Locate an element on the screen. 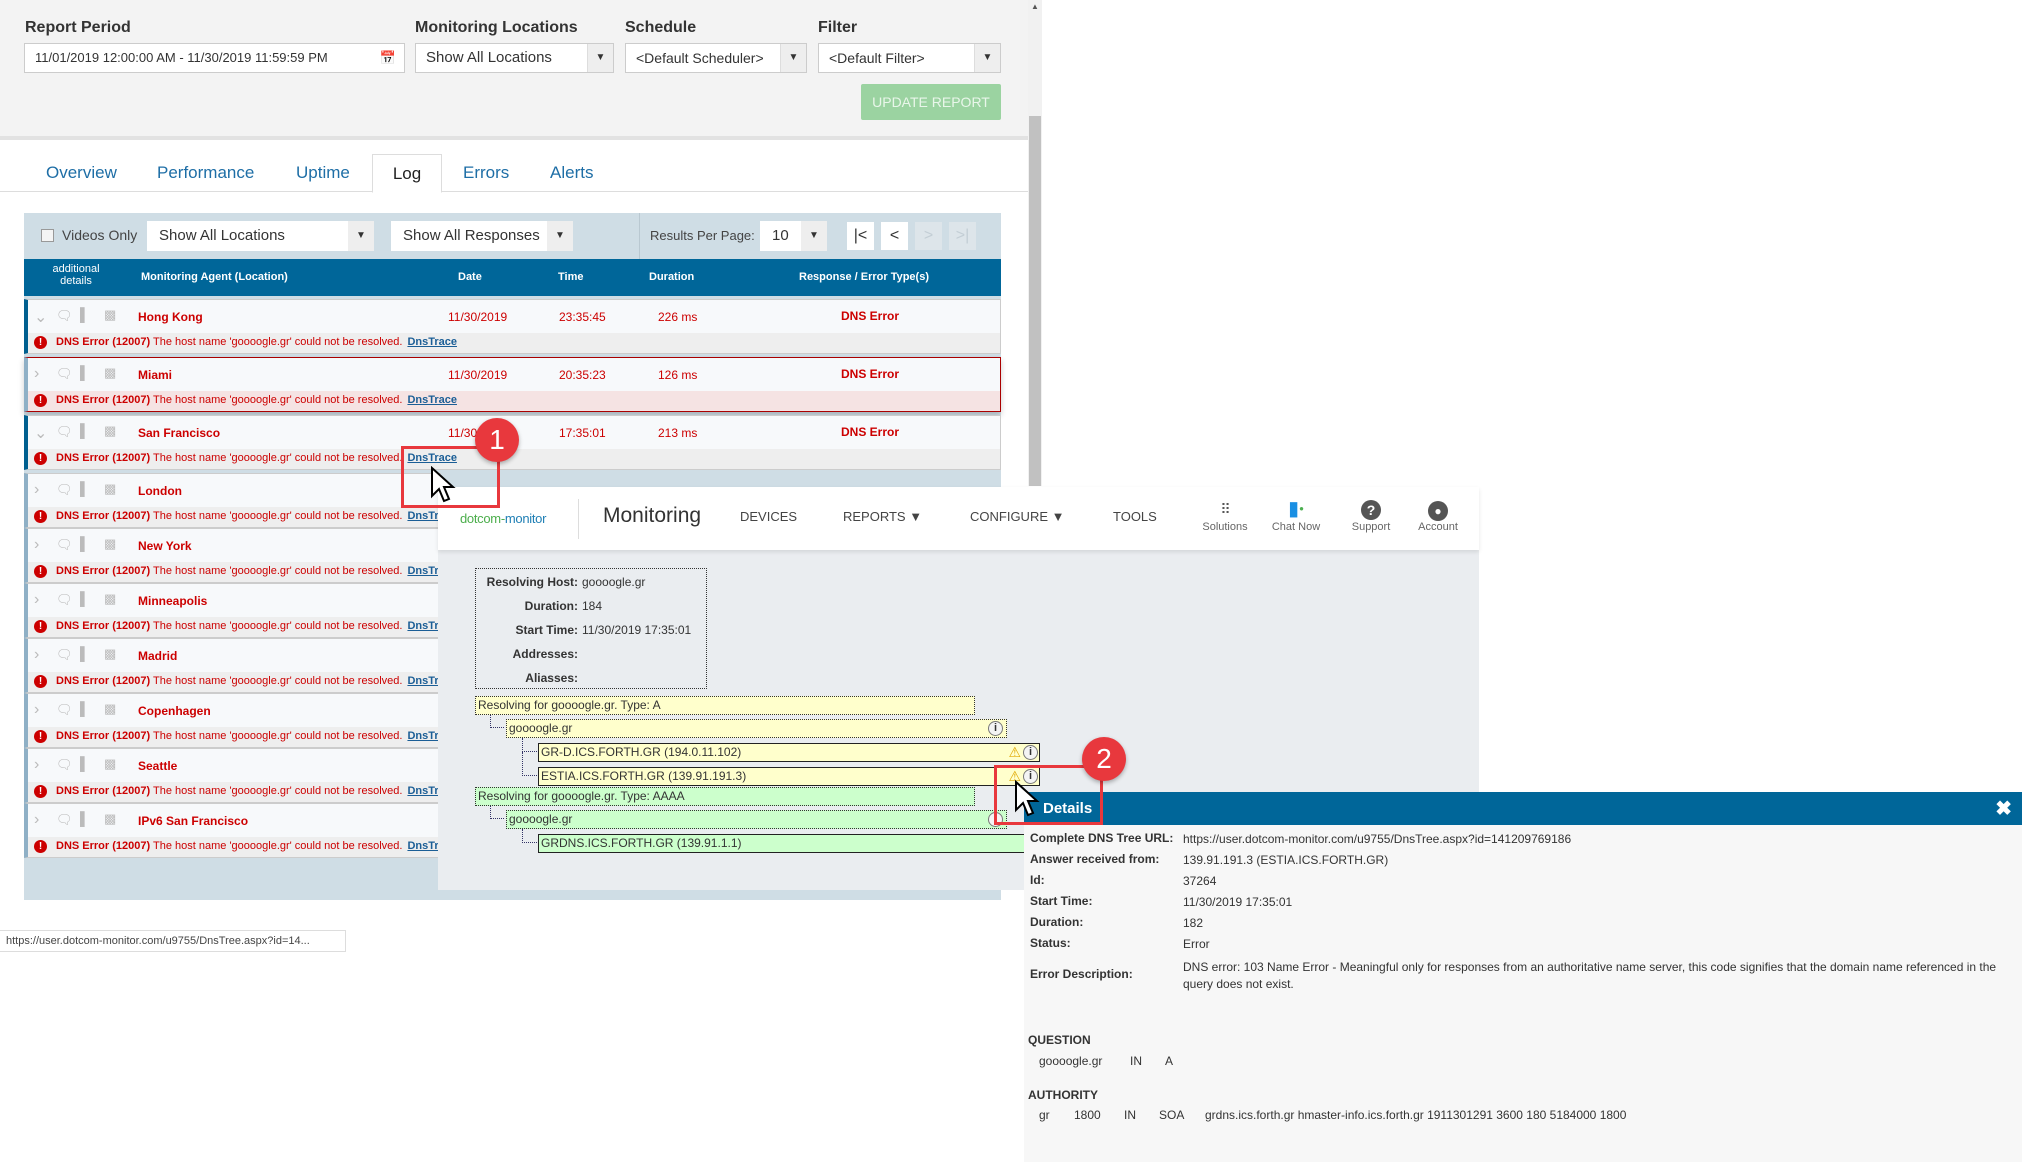 This screenshot has width=2022, height=1162. schedule-select: <Default Scheduler> ▼ is located at coordinates (716, 58).